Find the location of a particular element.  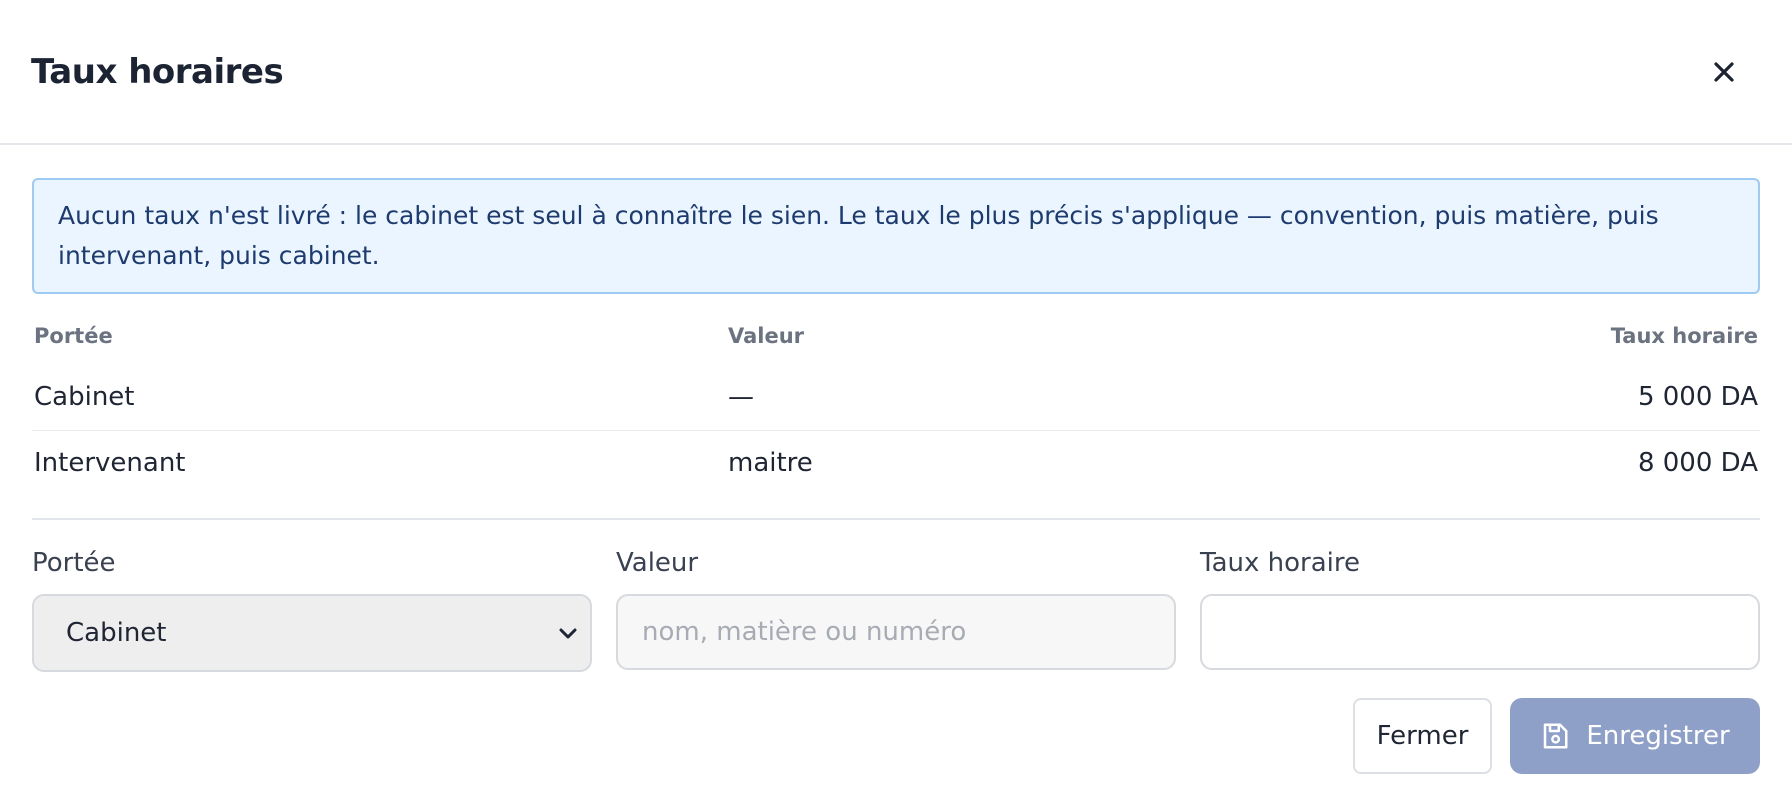

floppy-disk-icon is located at coordinates (1556, 736).